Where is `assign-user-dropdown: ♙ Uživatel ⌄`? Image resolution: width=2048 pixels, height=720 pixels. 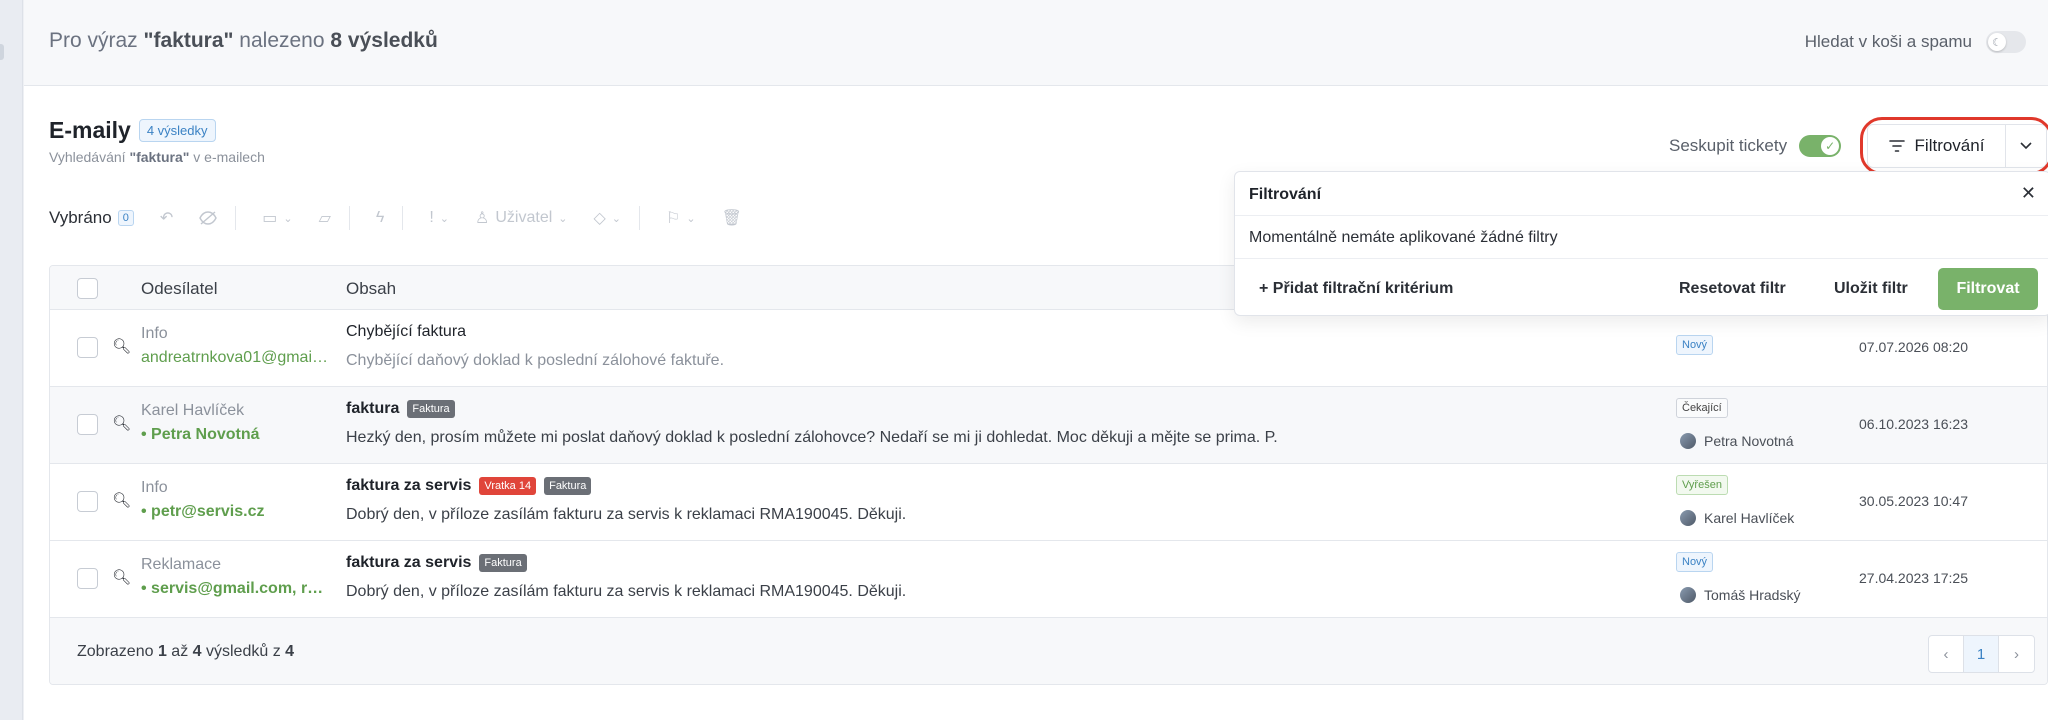 assign-user-dropdown: ♙ Uživatel ⌄ is located at coordinates (521, 218).